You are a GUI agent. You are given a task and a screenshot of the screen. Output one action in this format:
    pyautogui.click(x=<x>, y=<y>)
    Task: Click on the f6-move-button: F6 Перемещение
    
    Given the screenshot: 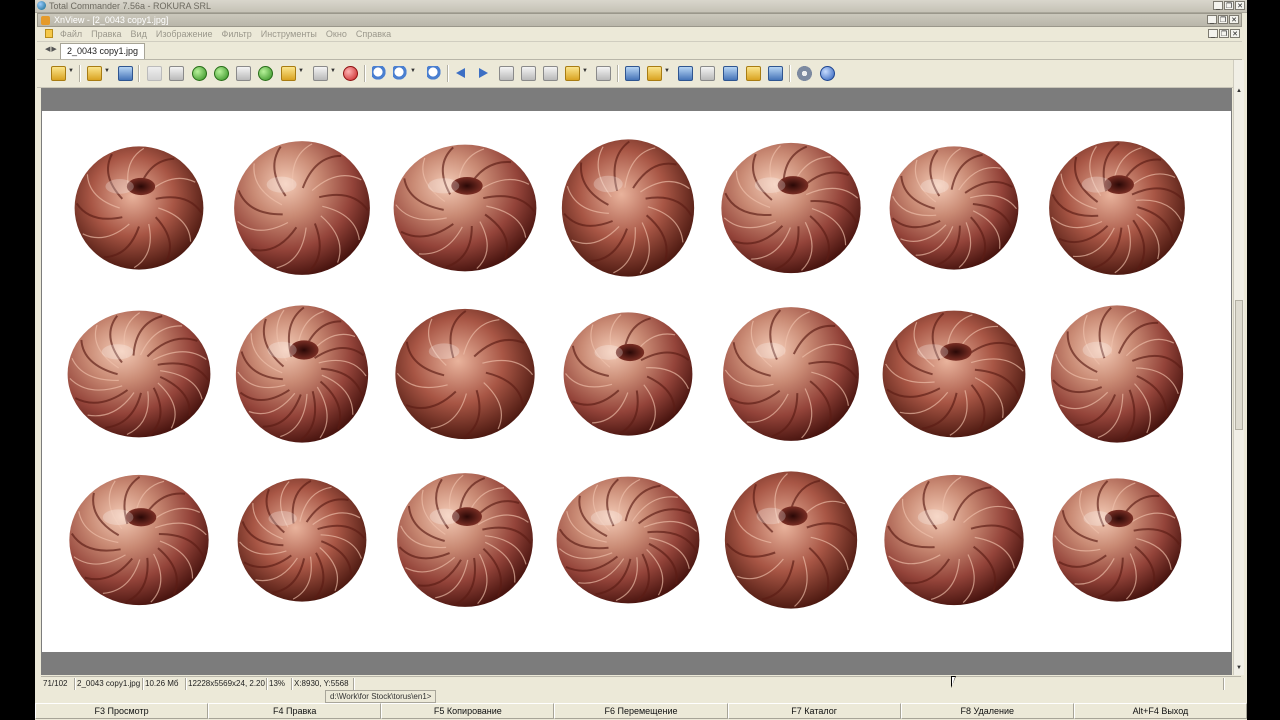 What is the action you would take?
    pyautogui.click(x=641, y=711)
    